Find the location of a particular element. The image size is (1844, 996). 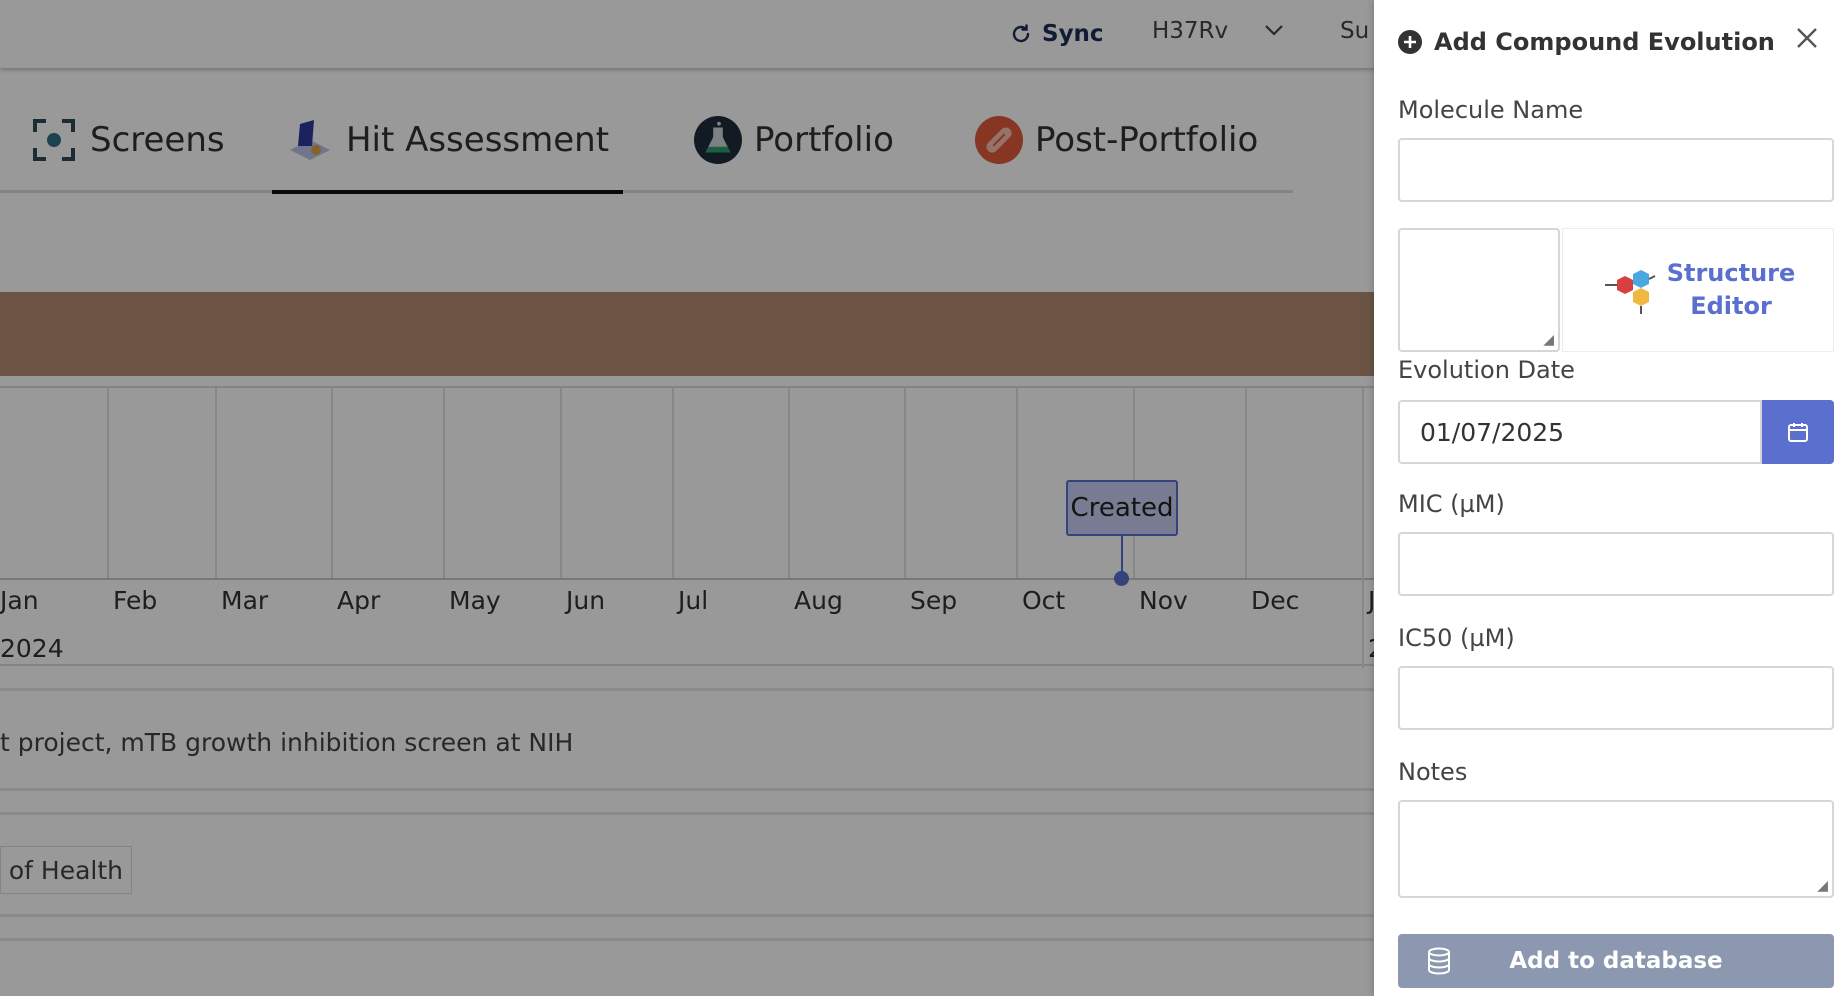

add-to-database-button: Add to database is located at coordinates (1616, 961).